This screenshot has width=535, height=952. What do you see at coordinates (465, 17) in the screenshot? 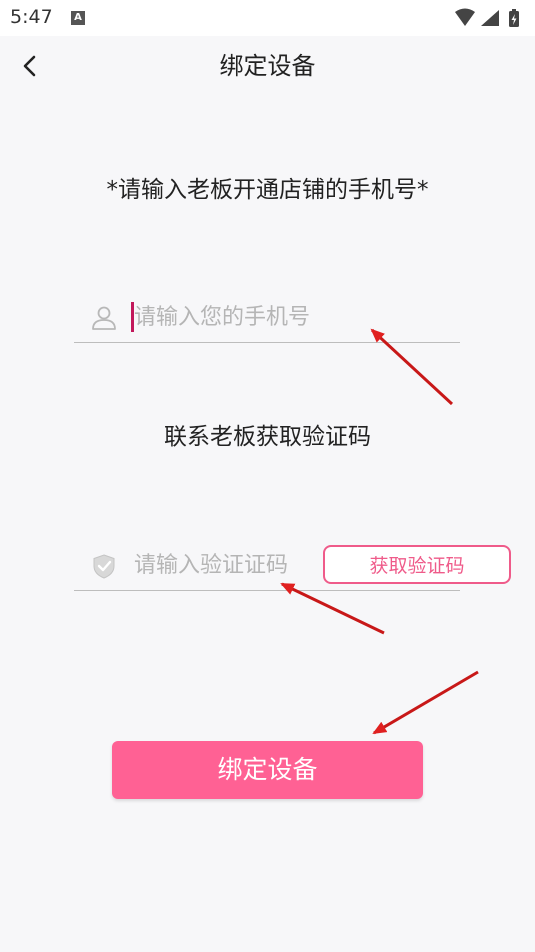
I see `wifi-icon` at bounding box center [465, 17].